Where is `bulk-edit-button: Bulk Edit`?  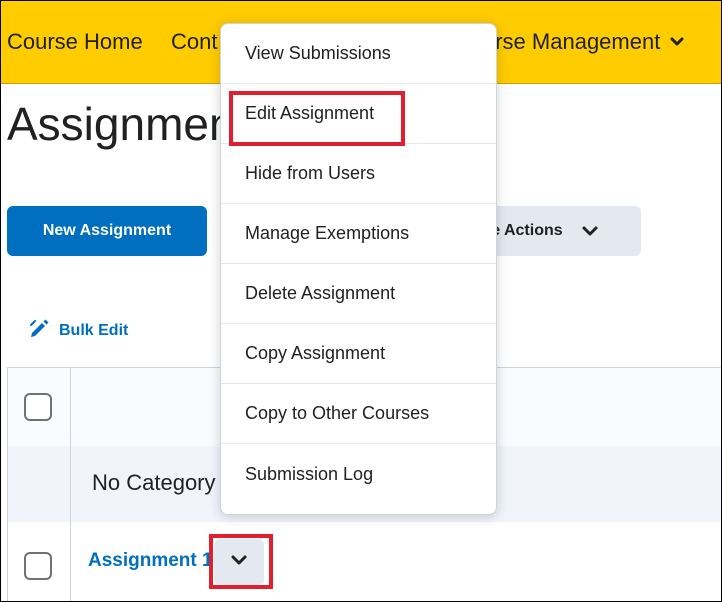 bulk-edit-button: Bulk Edit is located at coordinates (78, 330).